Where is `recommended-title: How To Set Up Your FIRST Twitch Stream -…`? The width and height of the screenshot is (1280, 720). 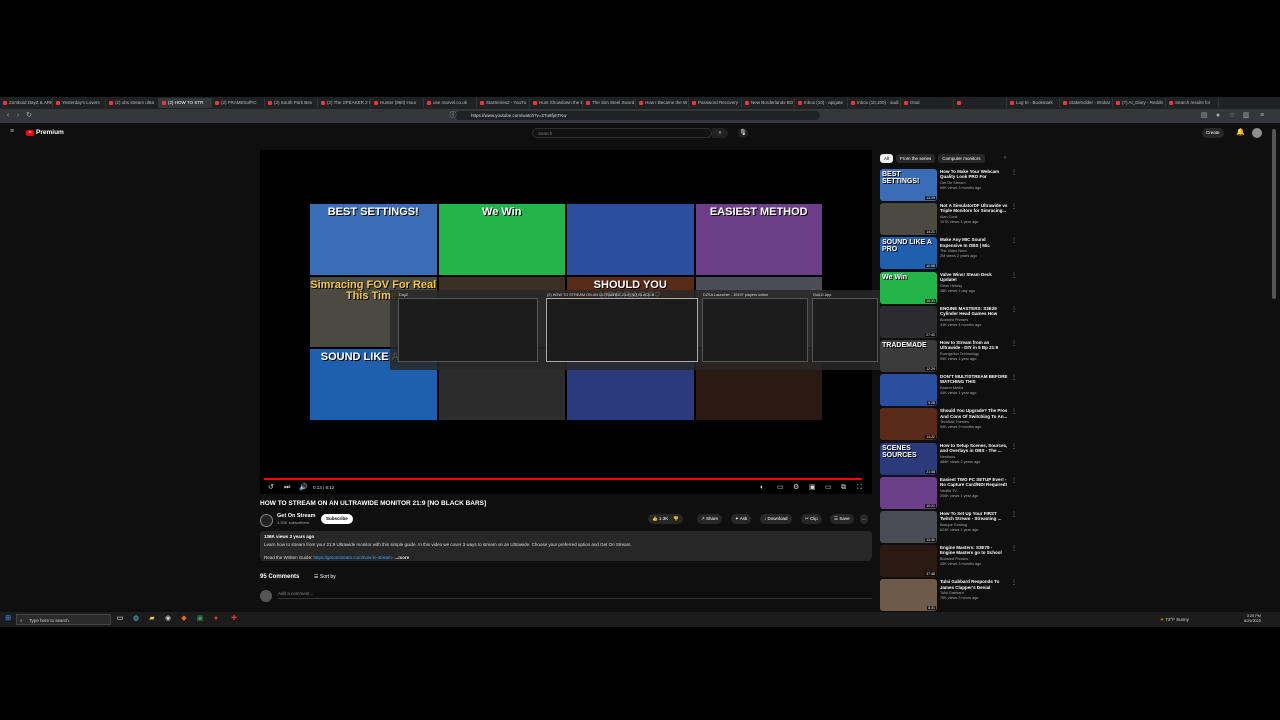
recommended-title: How To Set Up Your FIRST Twitch Stream -… is located at coordinates (974, 516).